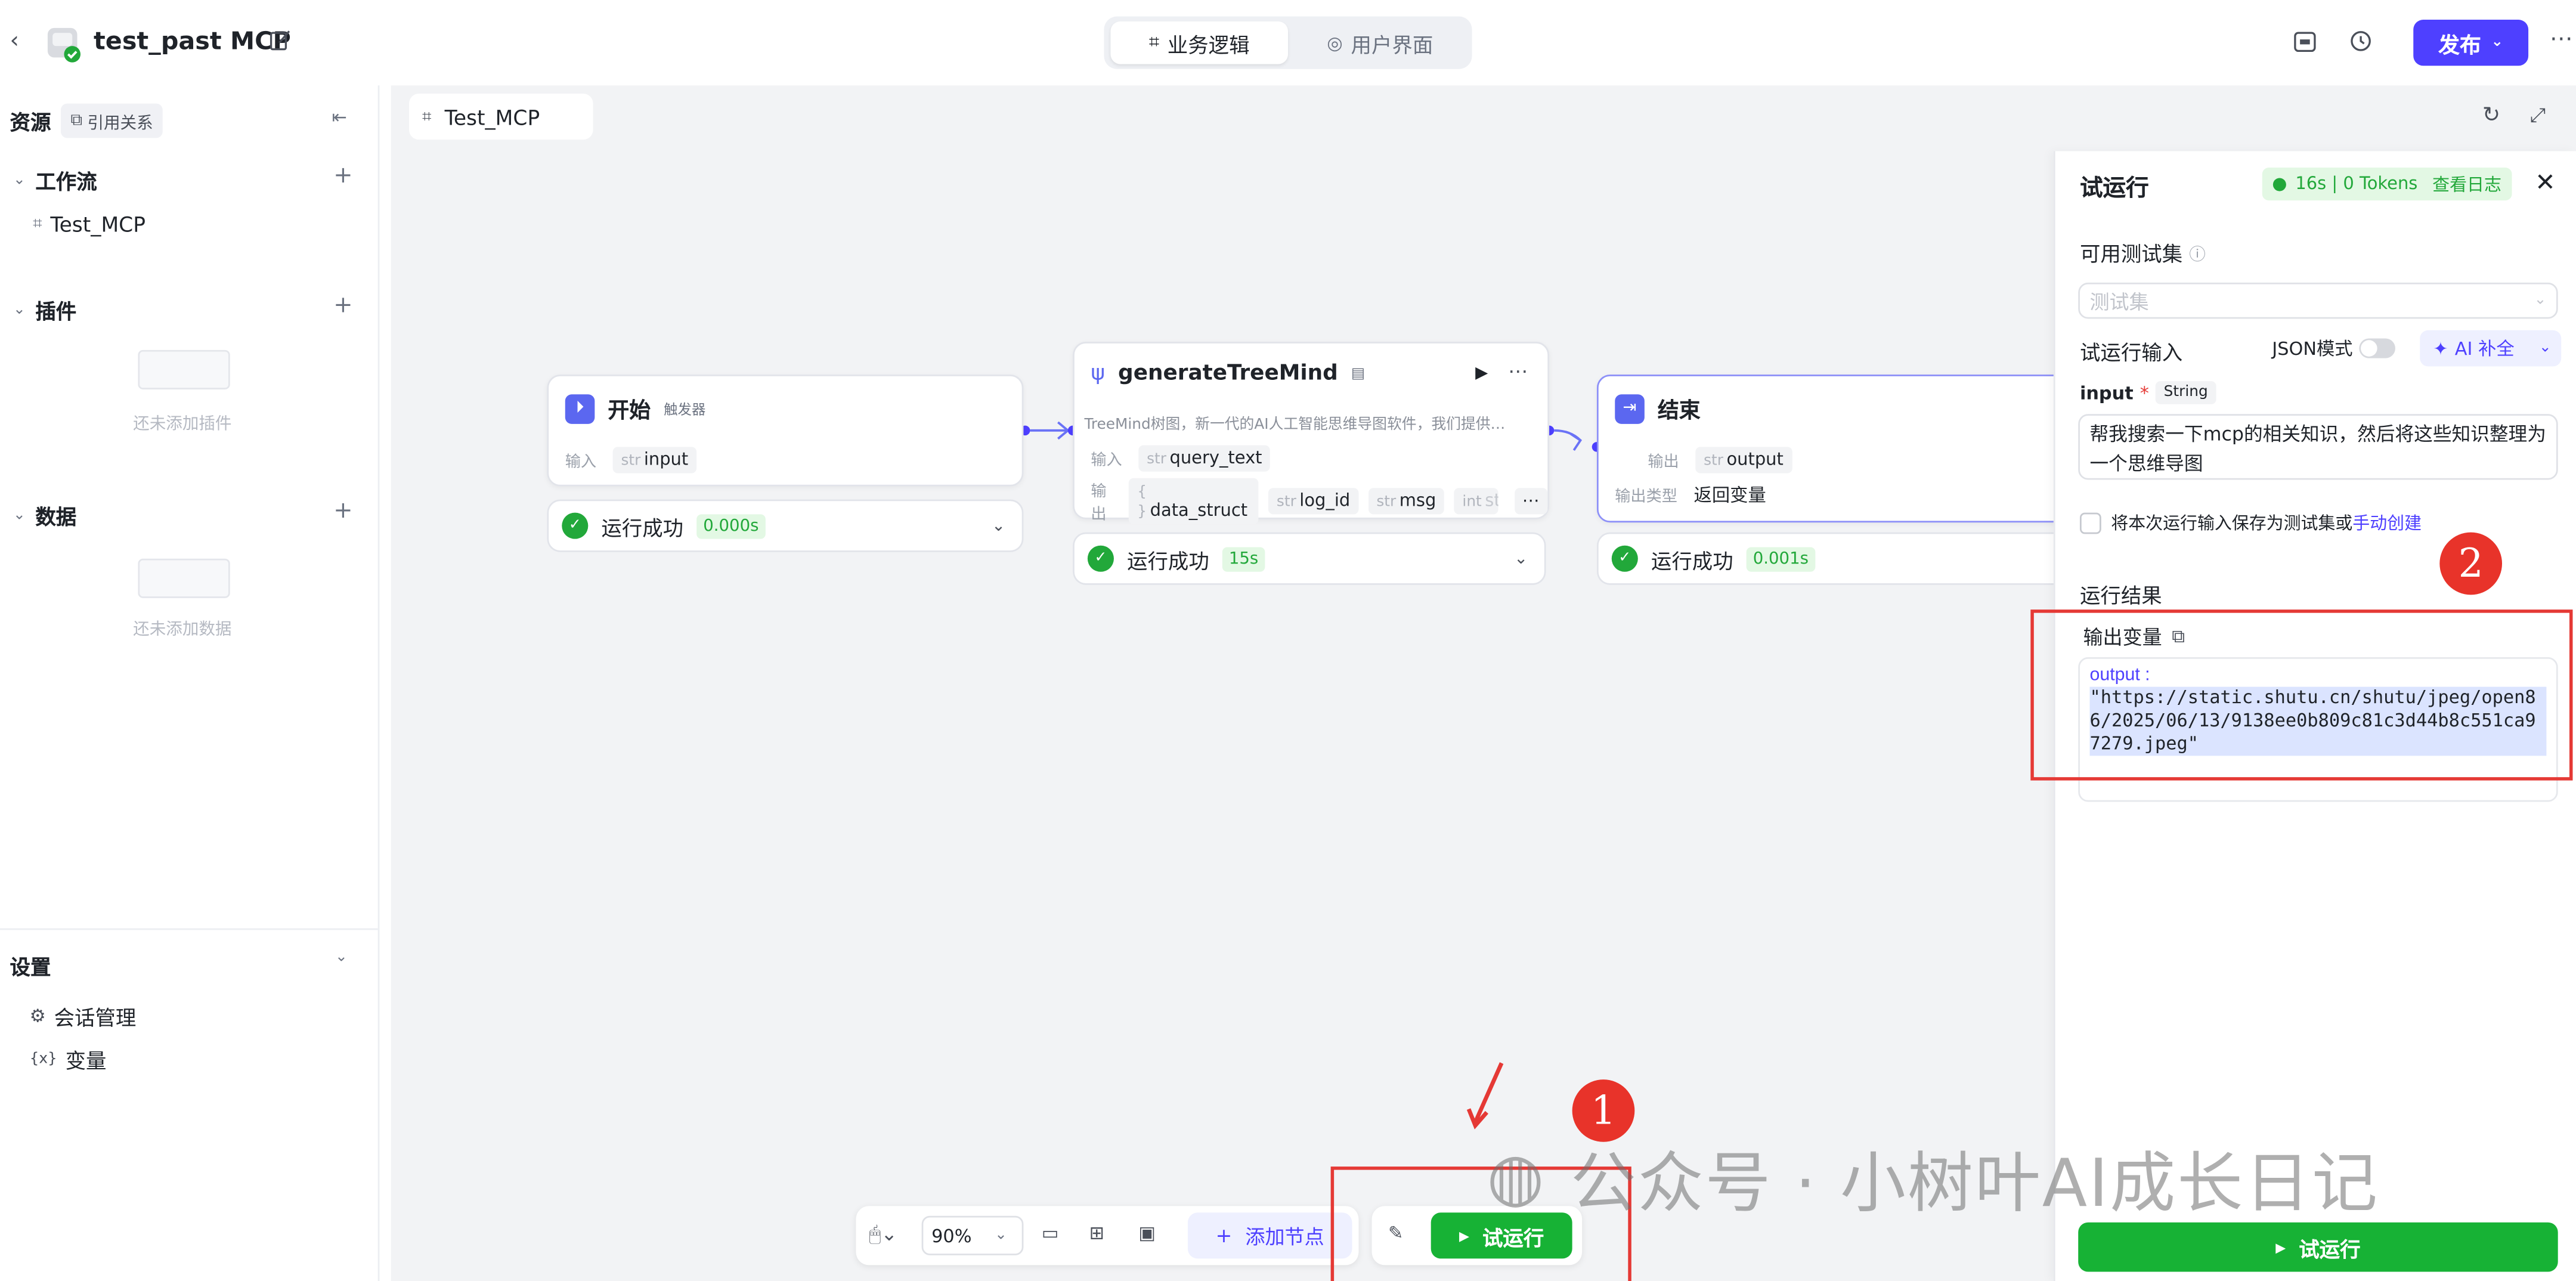 Image resolution: width=2576 pixels, height=1281 pixels. Describe the element at coordinates (1406, 501) in the screenshot. I see `output-variable-chip: str msg` at that location.